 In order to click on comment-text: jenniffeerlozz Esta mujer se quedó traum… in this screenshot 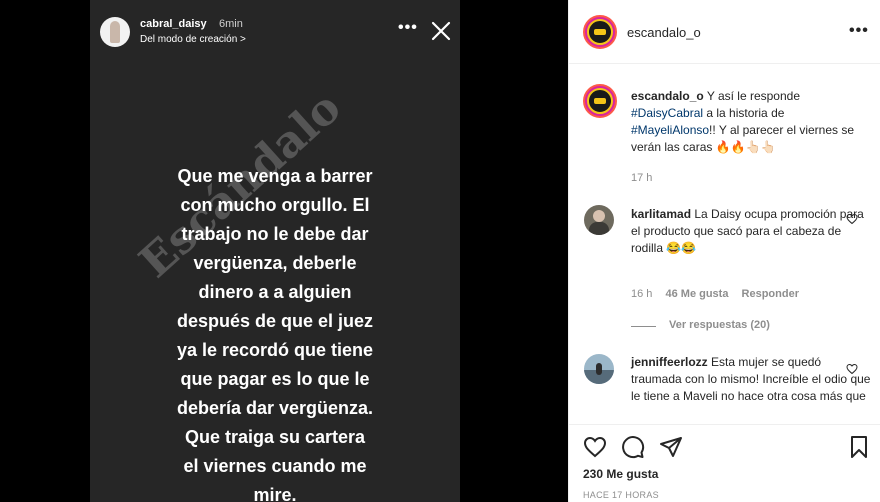, I will do `click(751, 379)`.